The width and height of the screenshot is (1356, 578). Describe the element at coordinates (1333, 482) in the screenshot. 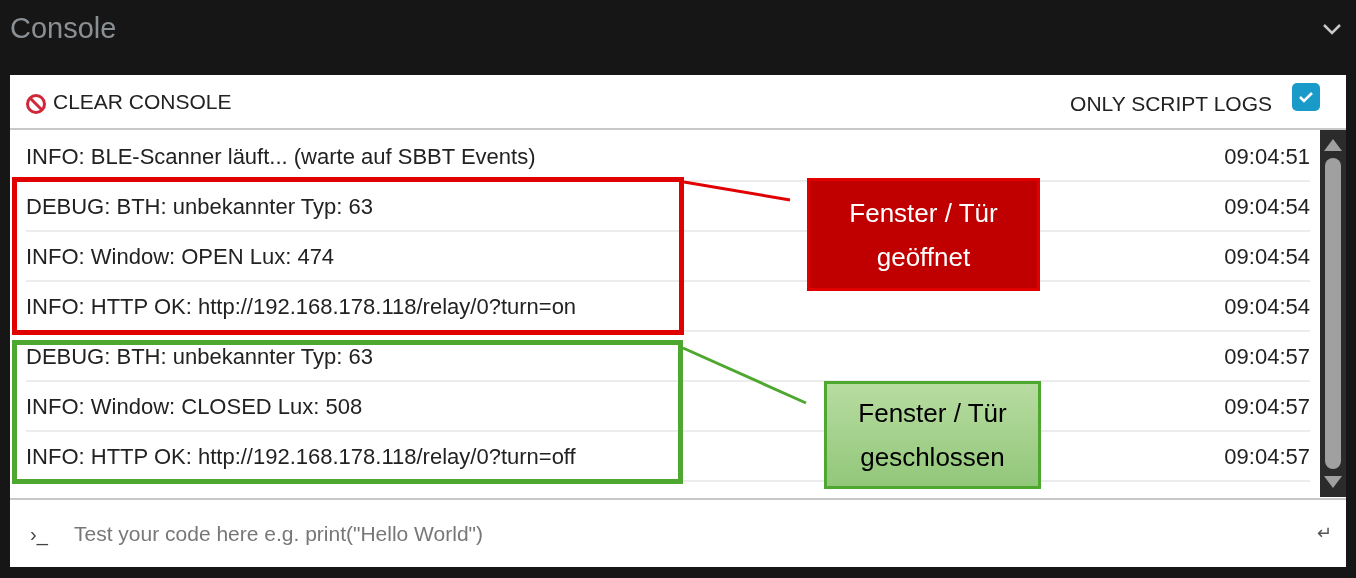

I see `scroll-down-icon` at that location.